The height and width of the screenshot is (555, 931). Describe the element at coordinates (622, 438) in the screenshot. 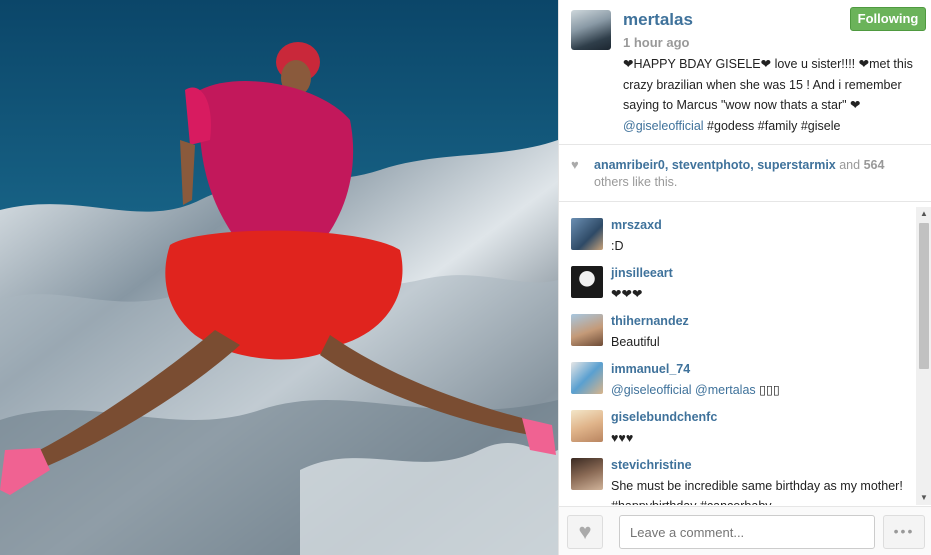

I see `comment-text: ♥♥♥` at that location.